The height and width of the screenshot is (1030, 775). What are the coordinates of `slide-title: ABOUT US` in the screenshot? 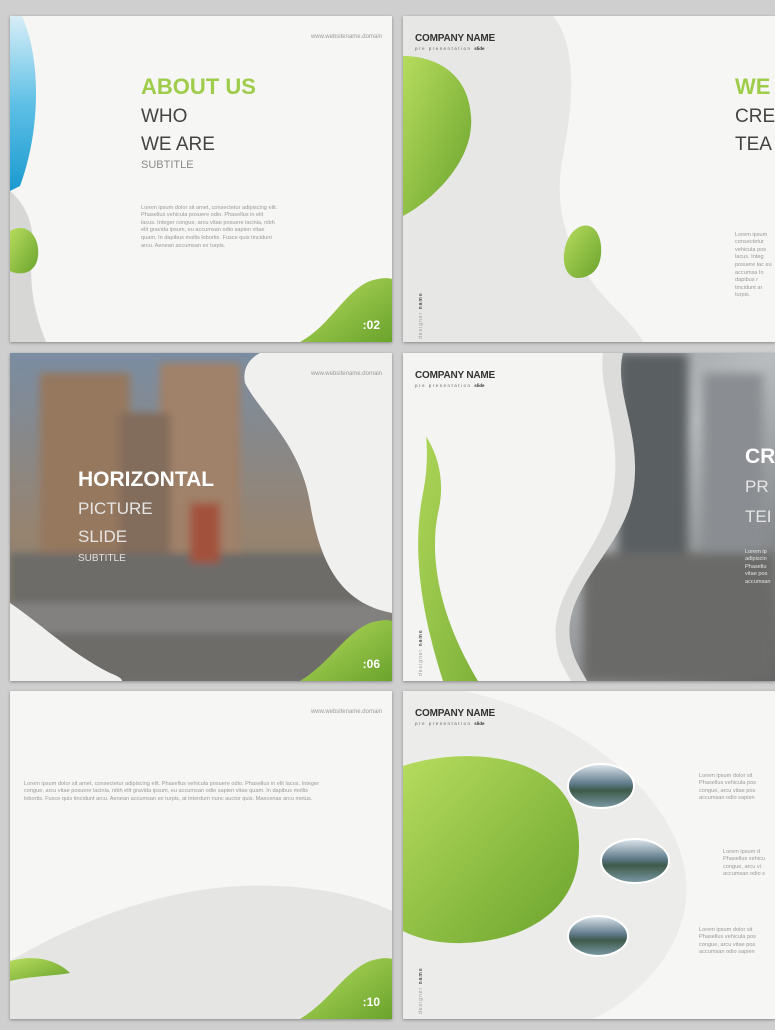 It's located at (198, 86).